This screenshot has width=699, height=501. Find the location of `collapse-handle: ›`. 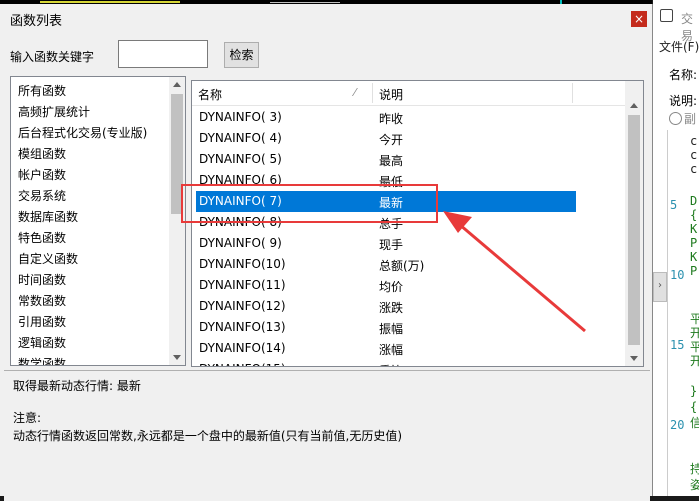

collapse-handle: › is located at coordinates (660, 287).